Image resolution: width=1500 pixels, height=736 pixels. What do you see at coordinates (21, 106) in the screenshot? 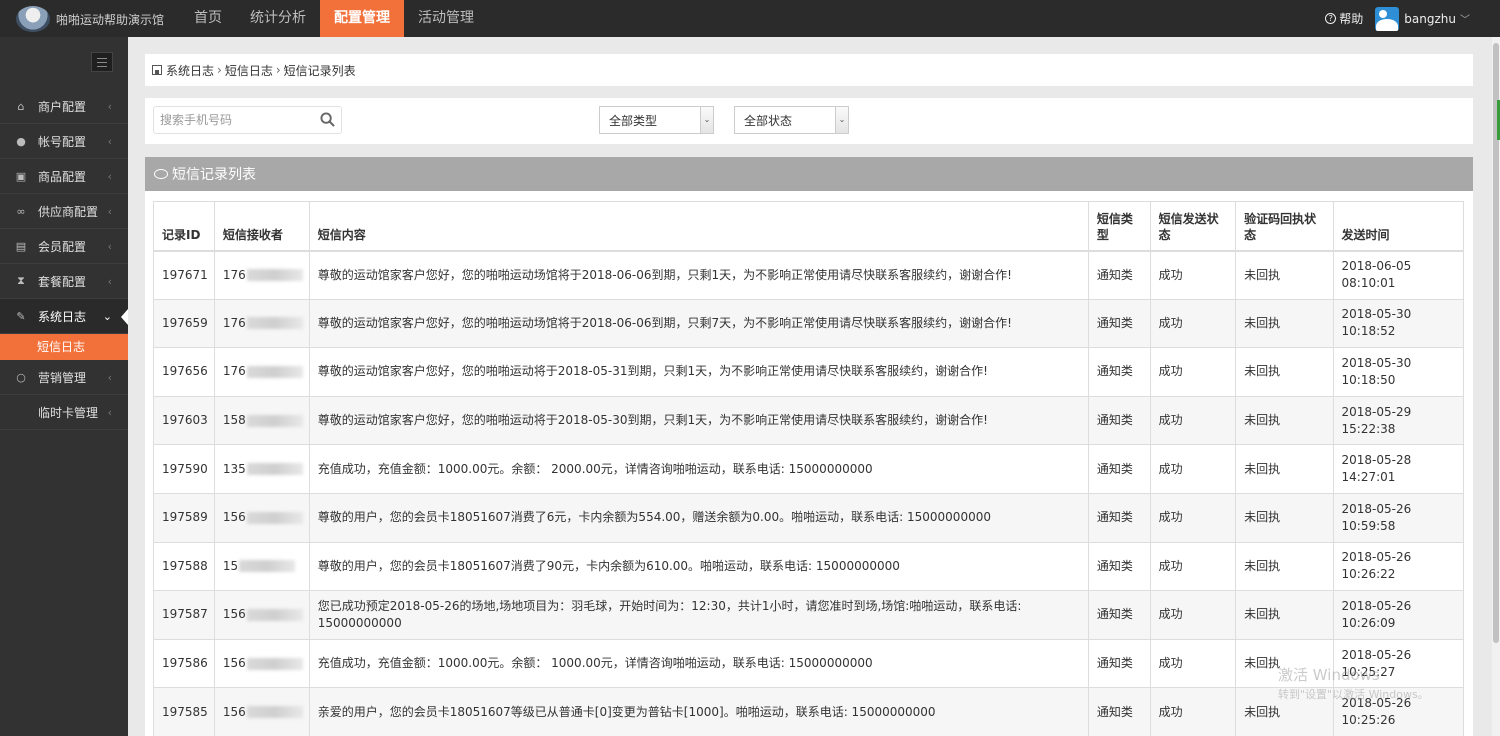
I see `home-icon: ⌂` at bounding box center [21, 106].